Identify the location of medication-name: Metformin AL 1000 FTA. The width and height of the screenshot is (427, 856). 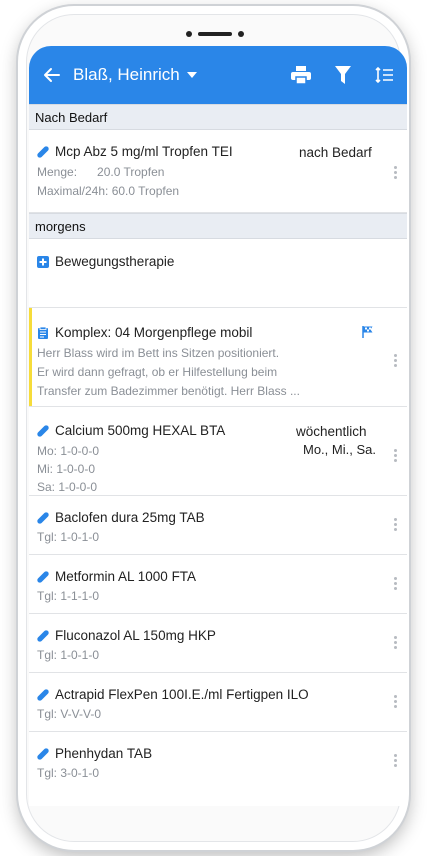
(126, 576).